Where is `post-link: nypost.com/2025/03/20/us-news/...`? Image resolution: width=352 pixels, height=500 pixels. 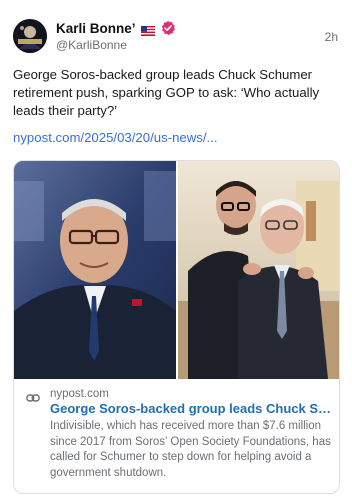 post-link: nypost.com/2025/03/20/us-news/... is located at coordinates (115, 137).